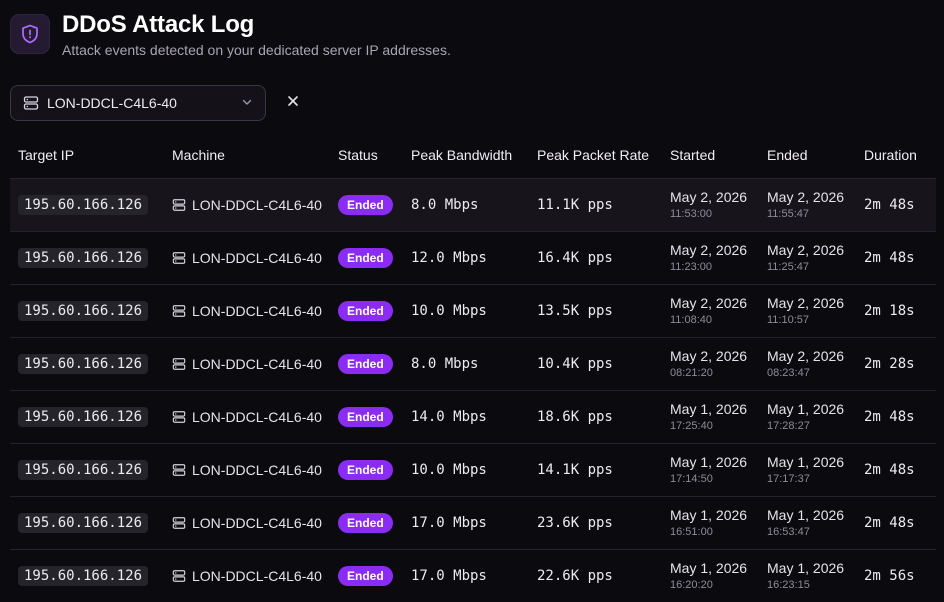 The height and width of the screenshot is (602, 944). I want to click on cell-started: May 2, 2026 08:21:20, so click(710, 363).